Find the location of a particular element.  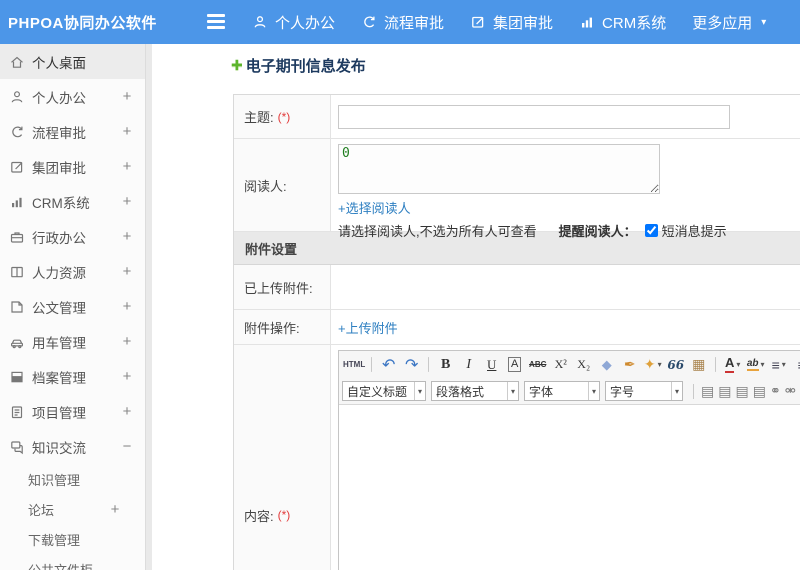

archive-icon is located at coordinates (17, 377).